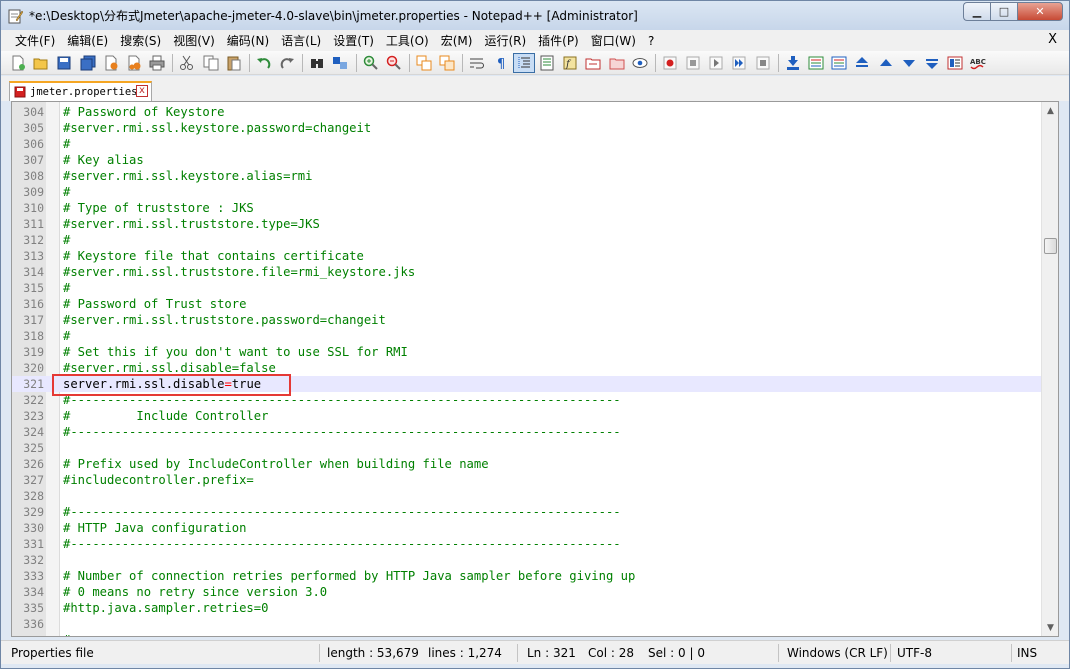 This screenshot has width=1070, height=669. What do you see at coordinates (15, 16) in the screenshot?
I see `notepad-app-icon` at bounding box center [15, 16].